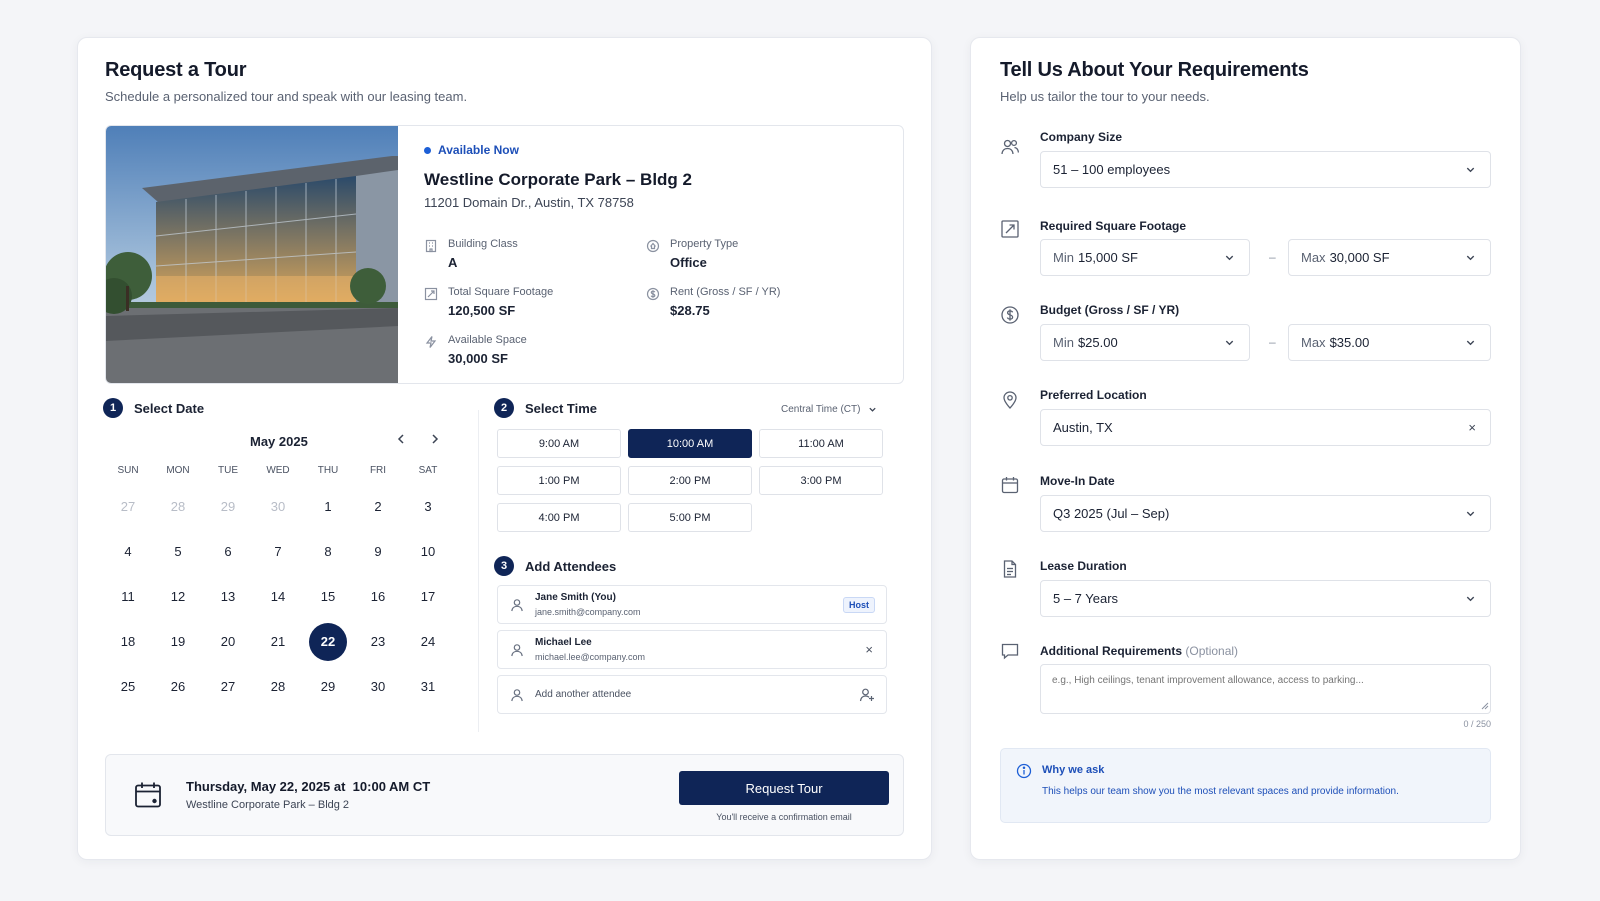 This screenshot has height=901, width=1600. Describe the element at coordinates (590, 657) in the screenshot. I see `attendee-email: michael.lee@company.com` at that location.